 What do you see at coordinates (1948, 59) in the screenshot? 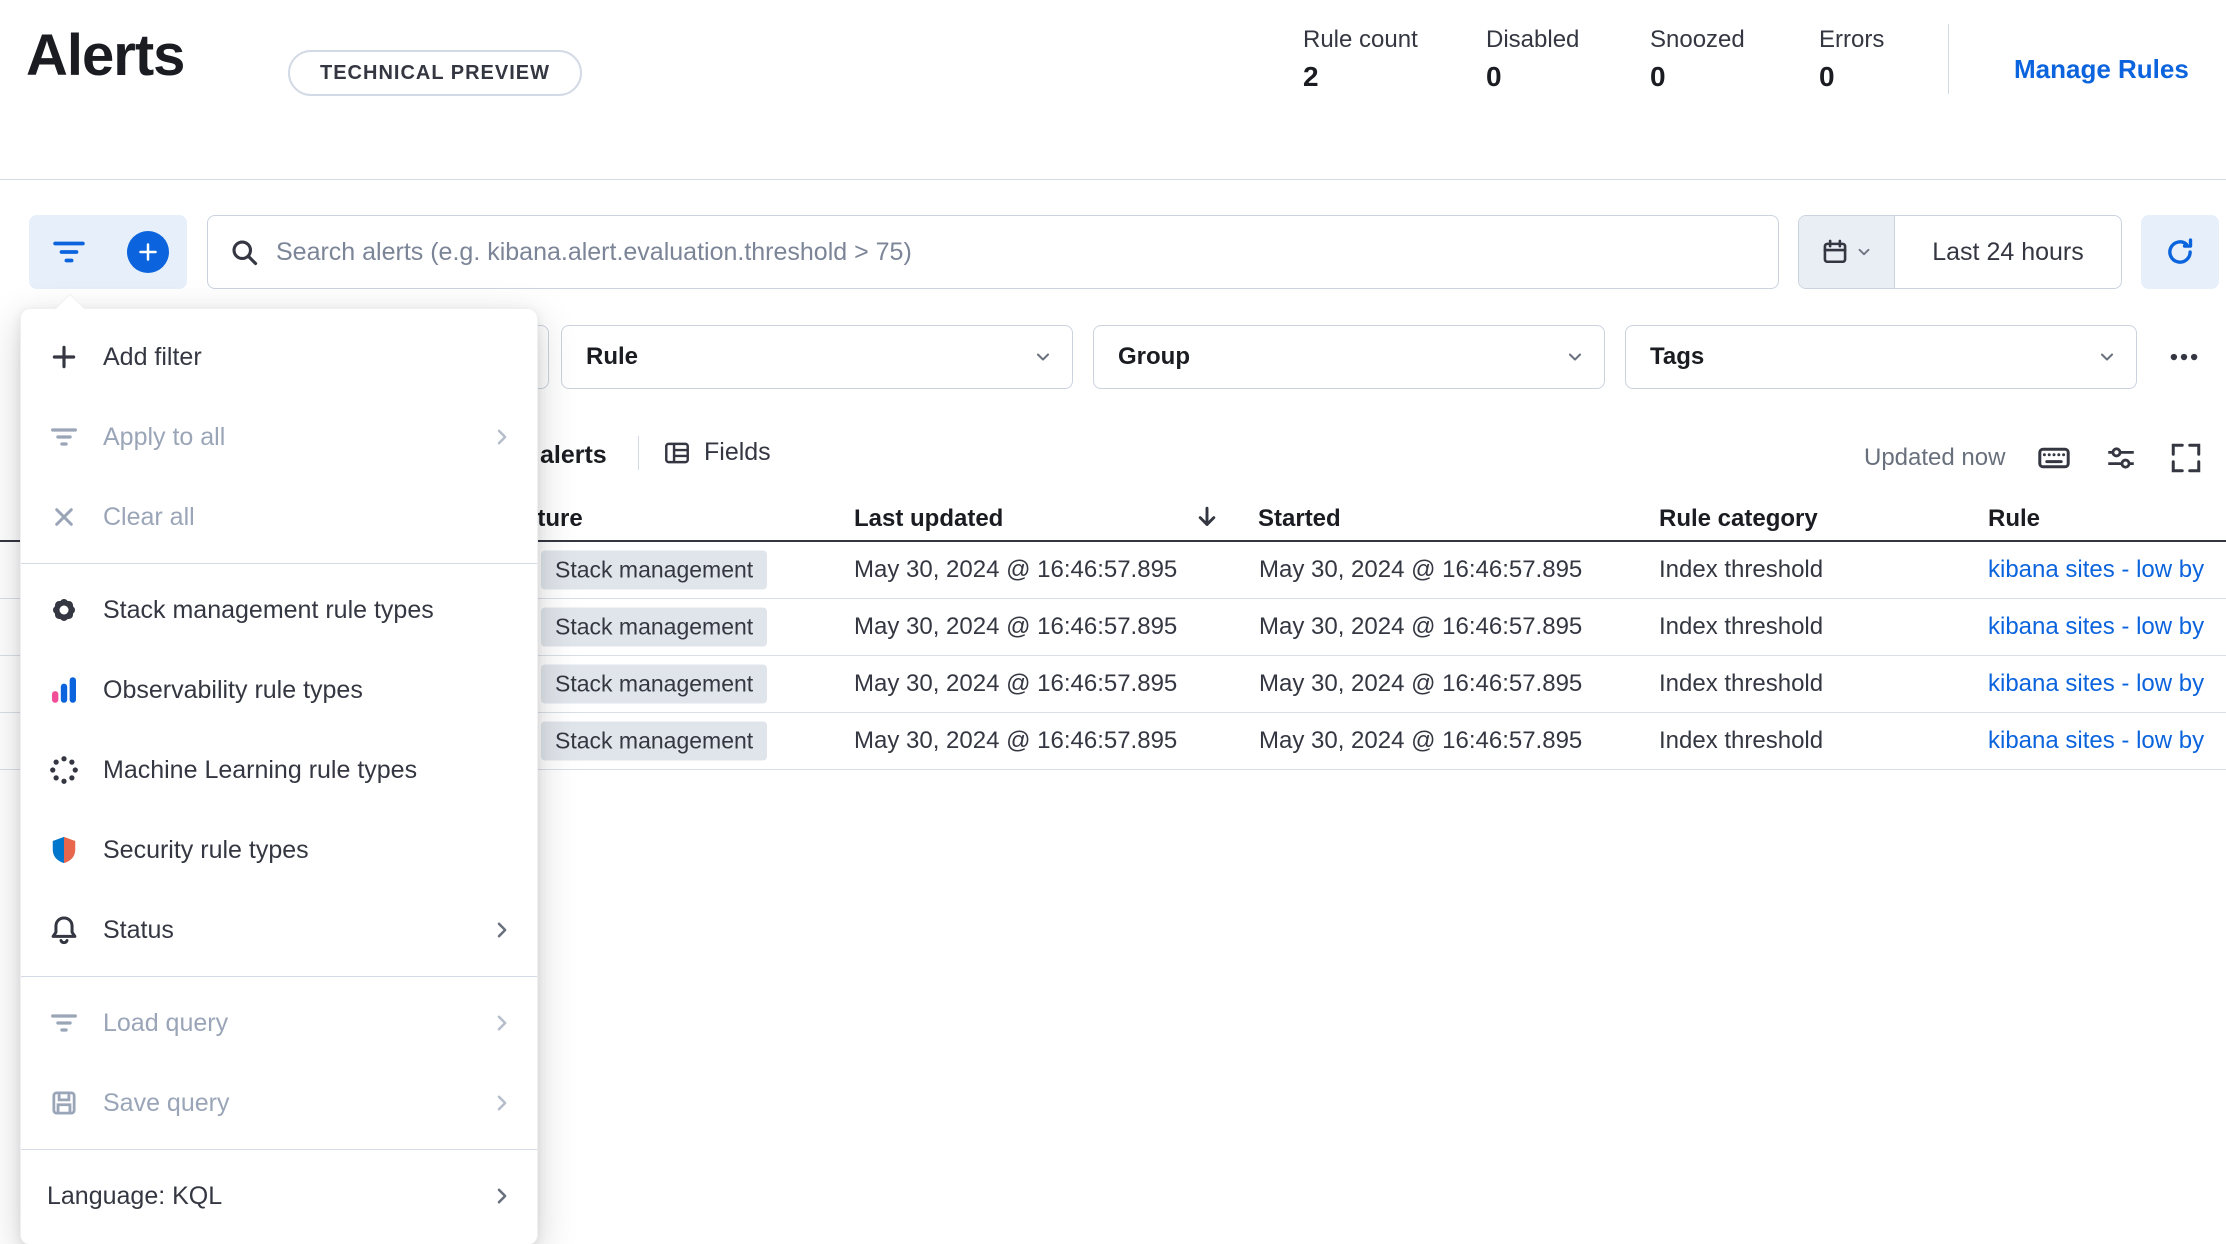
I see `header-vertical-divider` at bounding box center [1948, 59].